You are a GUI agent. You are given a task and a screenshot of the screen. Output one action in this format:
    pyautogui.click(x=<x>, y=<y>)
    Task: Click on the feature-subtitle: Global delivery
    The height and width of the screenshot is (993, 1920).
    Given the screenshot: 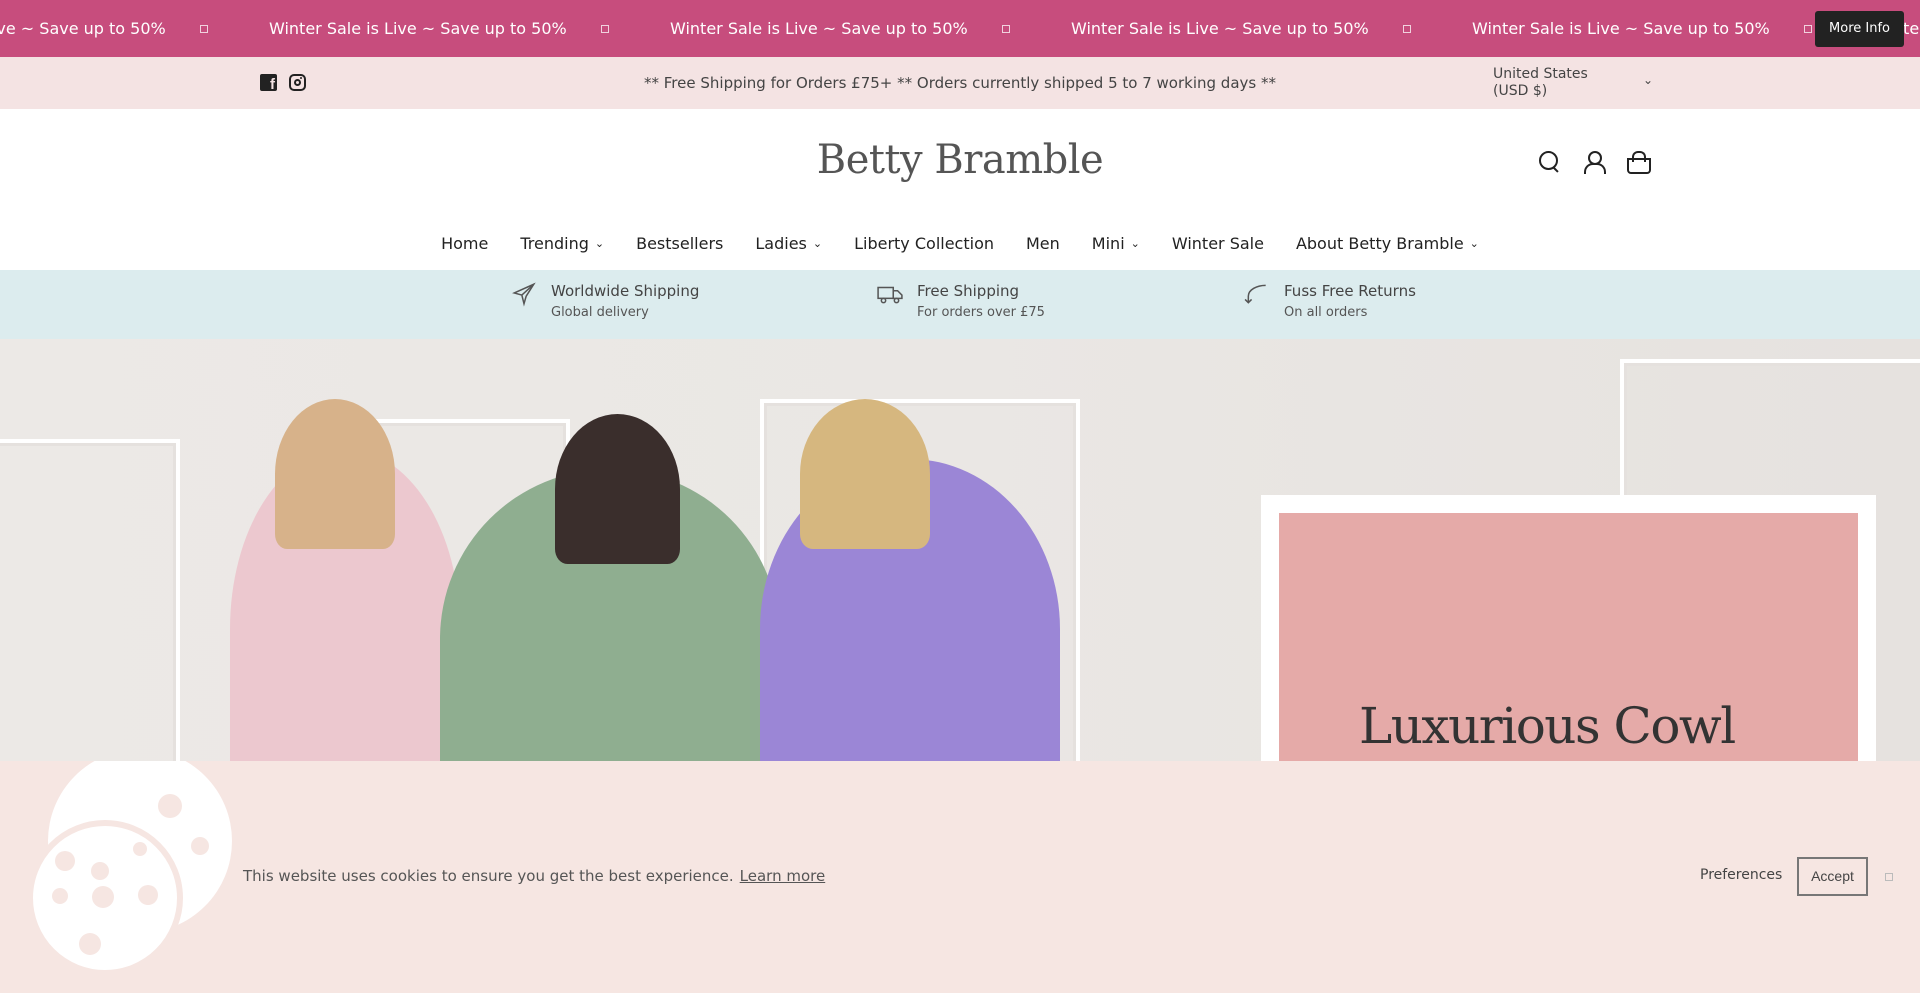 What is the action you would take?
    pyautogui.click(x=600, y=312)
    